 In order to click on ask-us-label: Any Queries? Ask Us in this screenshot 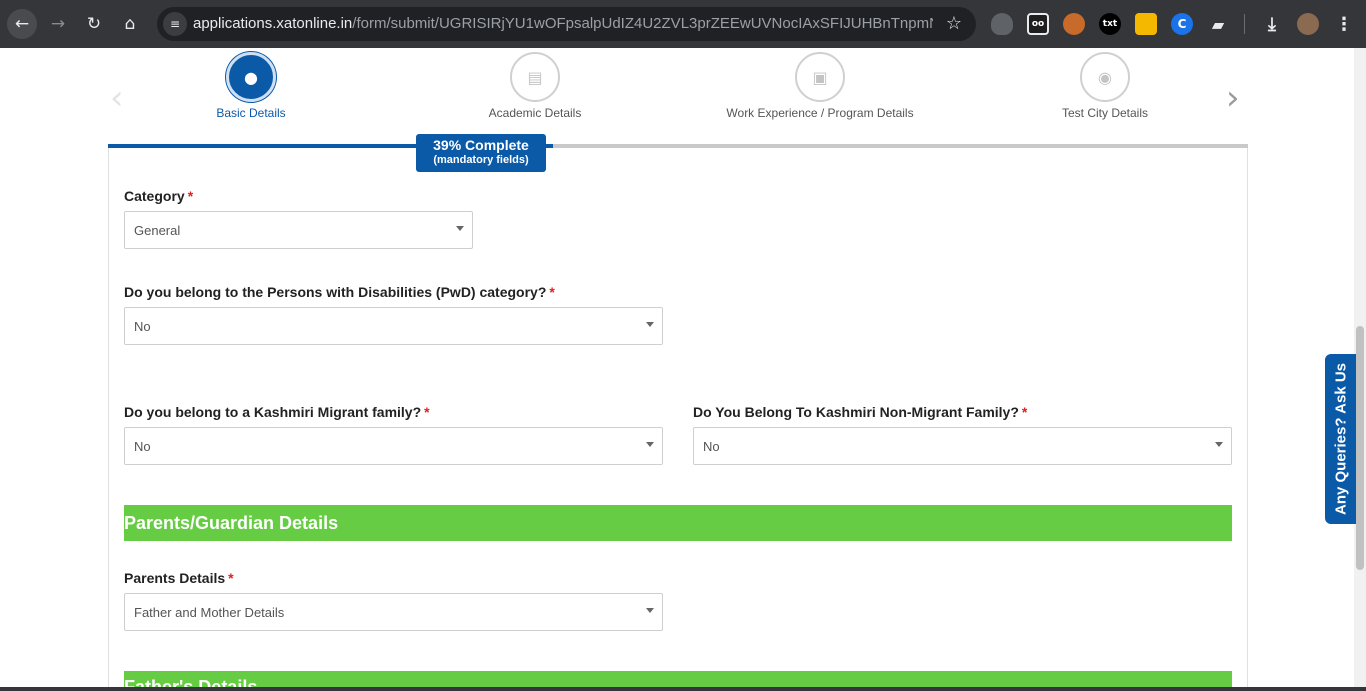, I will do `click(1340, 439)`.